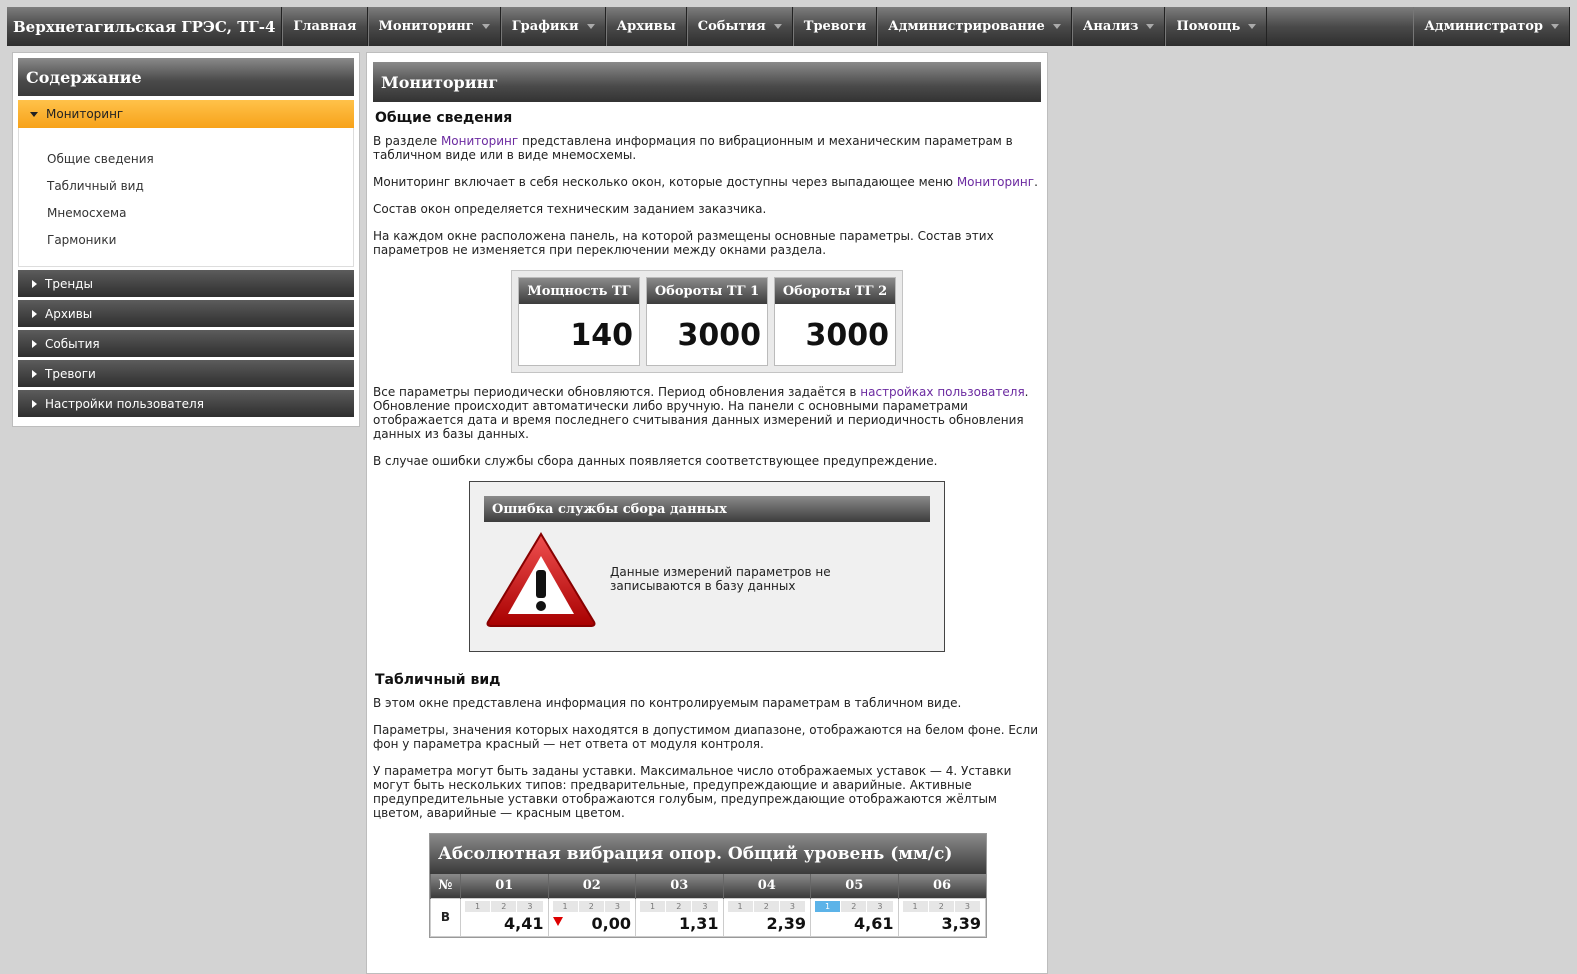 This screenshot has height=974, width=1577. I want to click on table-cell: 123 4,41, so click(504, 917).